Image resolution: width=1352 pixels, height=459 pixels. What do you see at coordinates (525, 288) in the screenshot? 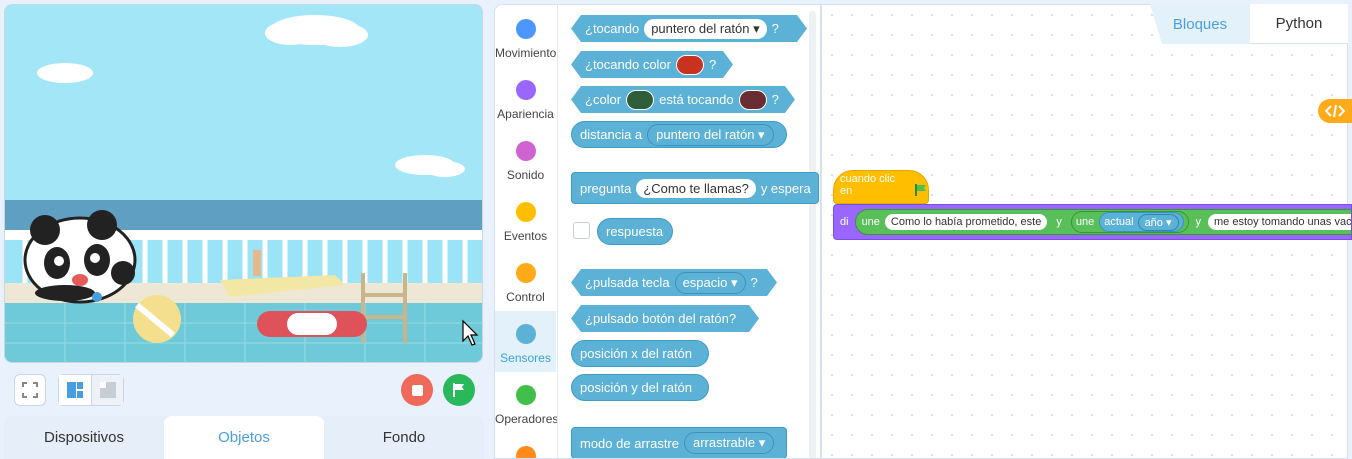
I see `category-control: Control` at bounding box center [525, 288].